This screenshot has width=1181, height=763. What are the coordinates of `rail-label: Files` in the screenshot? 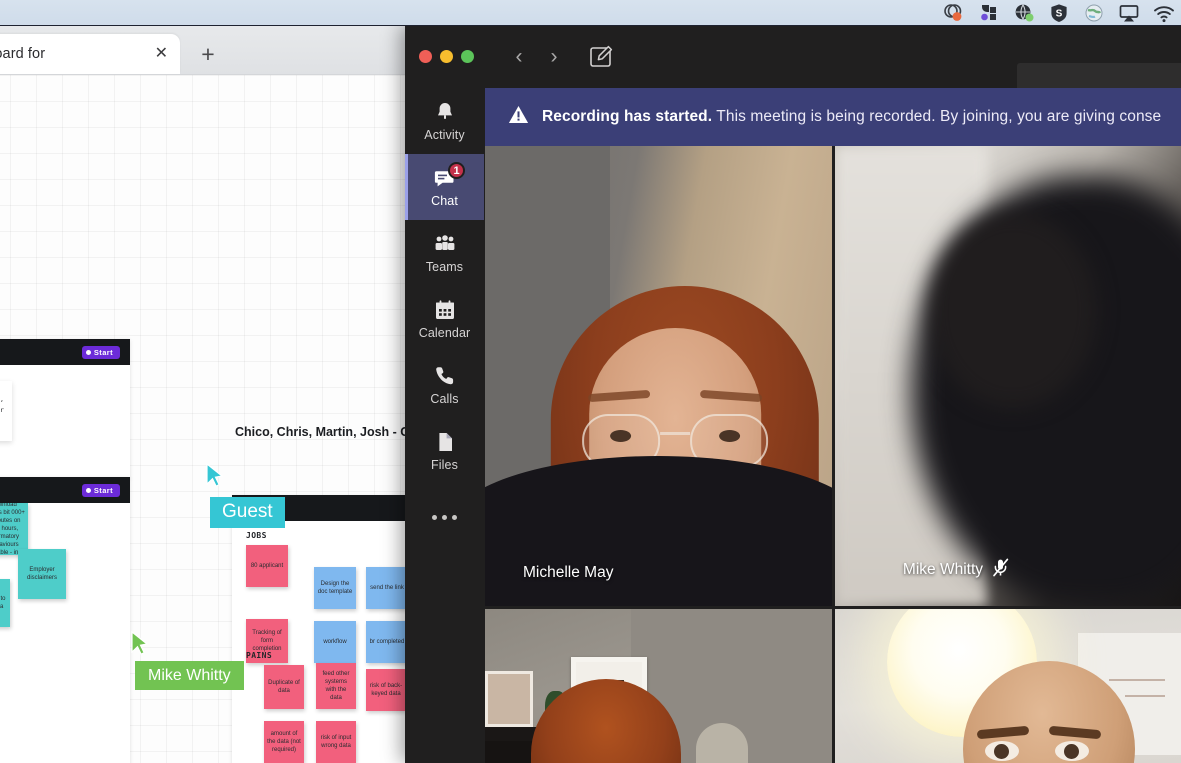 It's located at (444, 465).